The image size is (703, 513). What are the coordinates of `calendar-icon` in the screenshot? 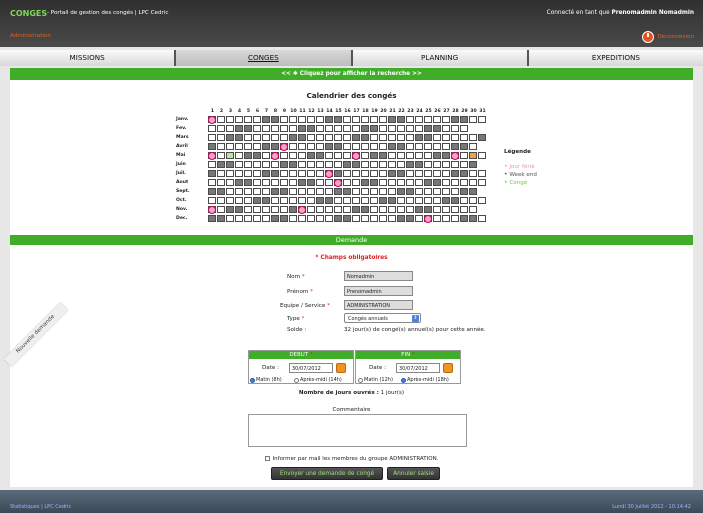 It's located at (341, 368).